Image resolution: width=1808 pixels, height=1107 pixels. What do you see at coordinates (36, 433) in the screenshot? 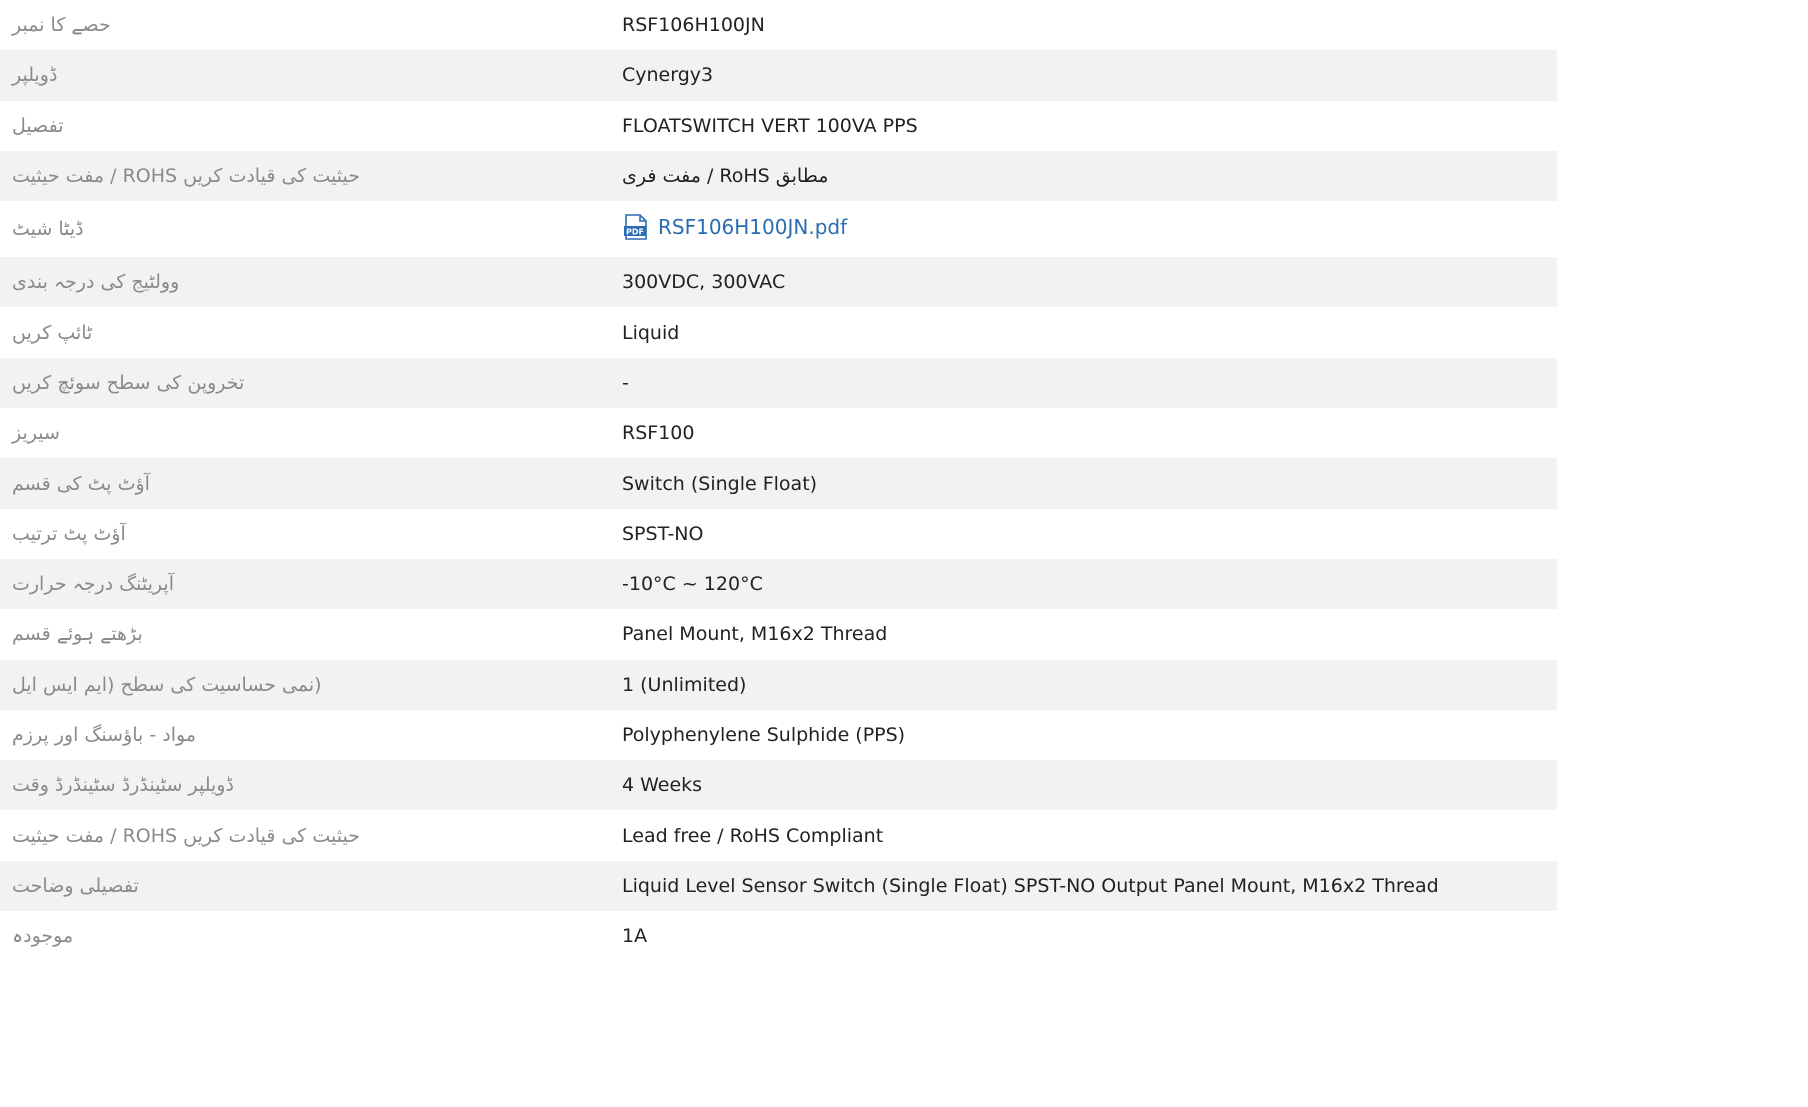
I see `spec-label: سیریز` at bounding box center [36, 433].